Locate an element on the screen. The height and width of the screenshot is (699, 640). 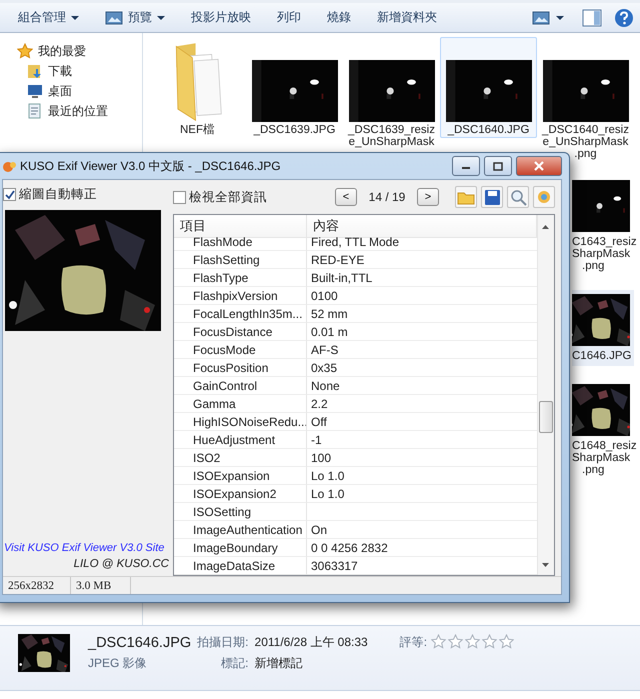
table-cell: ImageBoundary is located at coordinates (240, 548).